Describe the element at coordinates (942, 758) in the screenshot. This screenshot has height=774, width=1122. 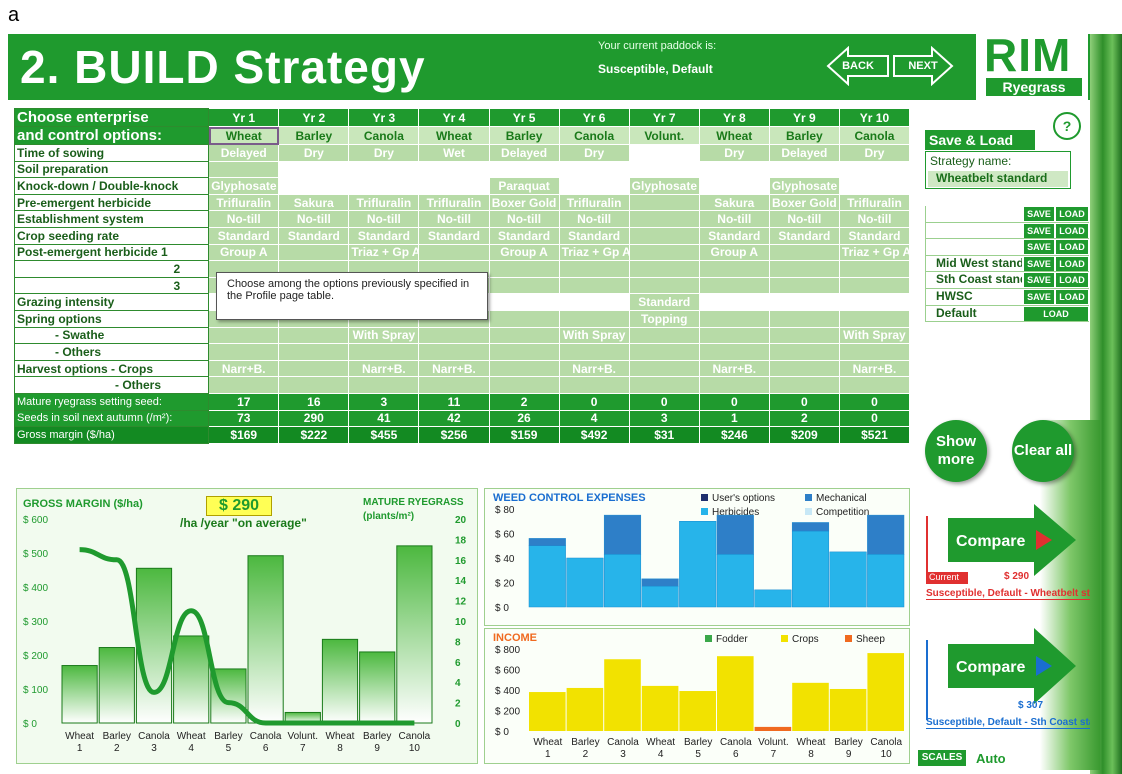
I see `scales-button: SCALES` at that location.